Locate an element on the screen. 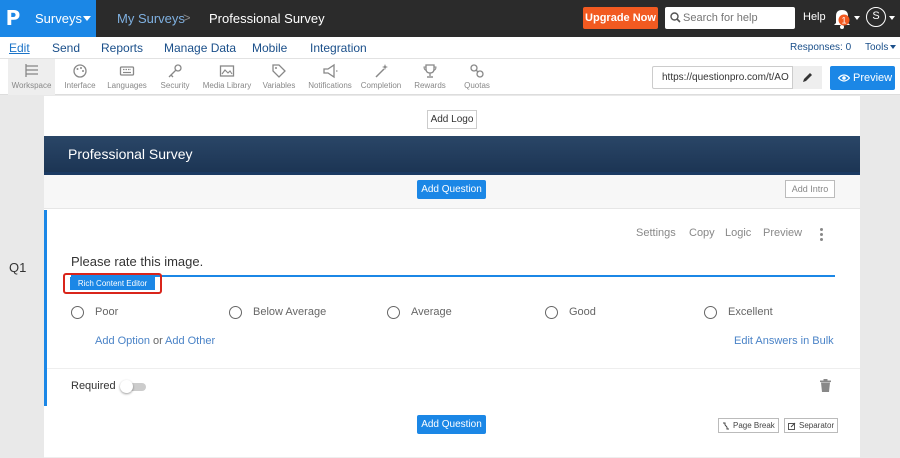  pencil-icon is located at coordinates (807, 77).